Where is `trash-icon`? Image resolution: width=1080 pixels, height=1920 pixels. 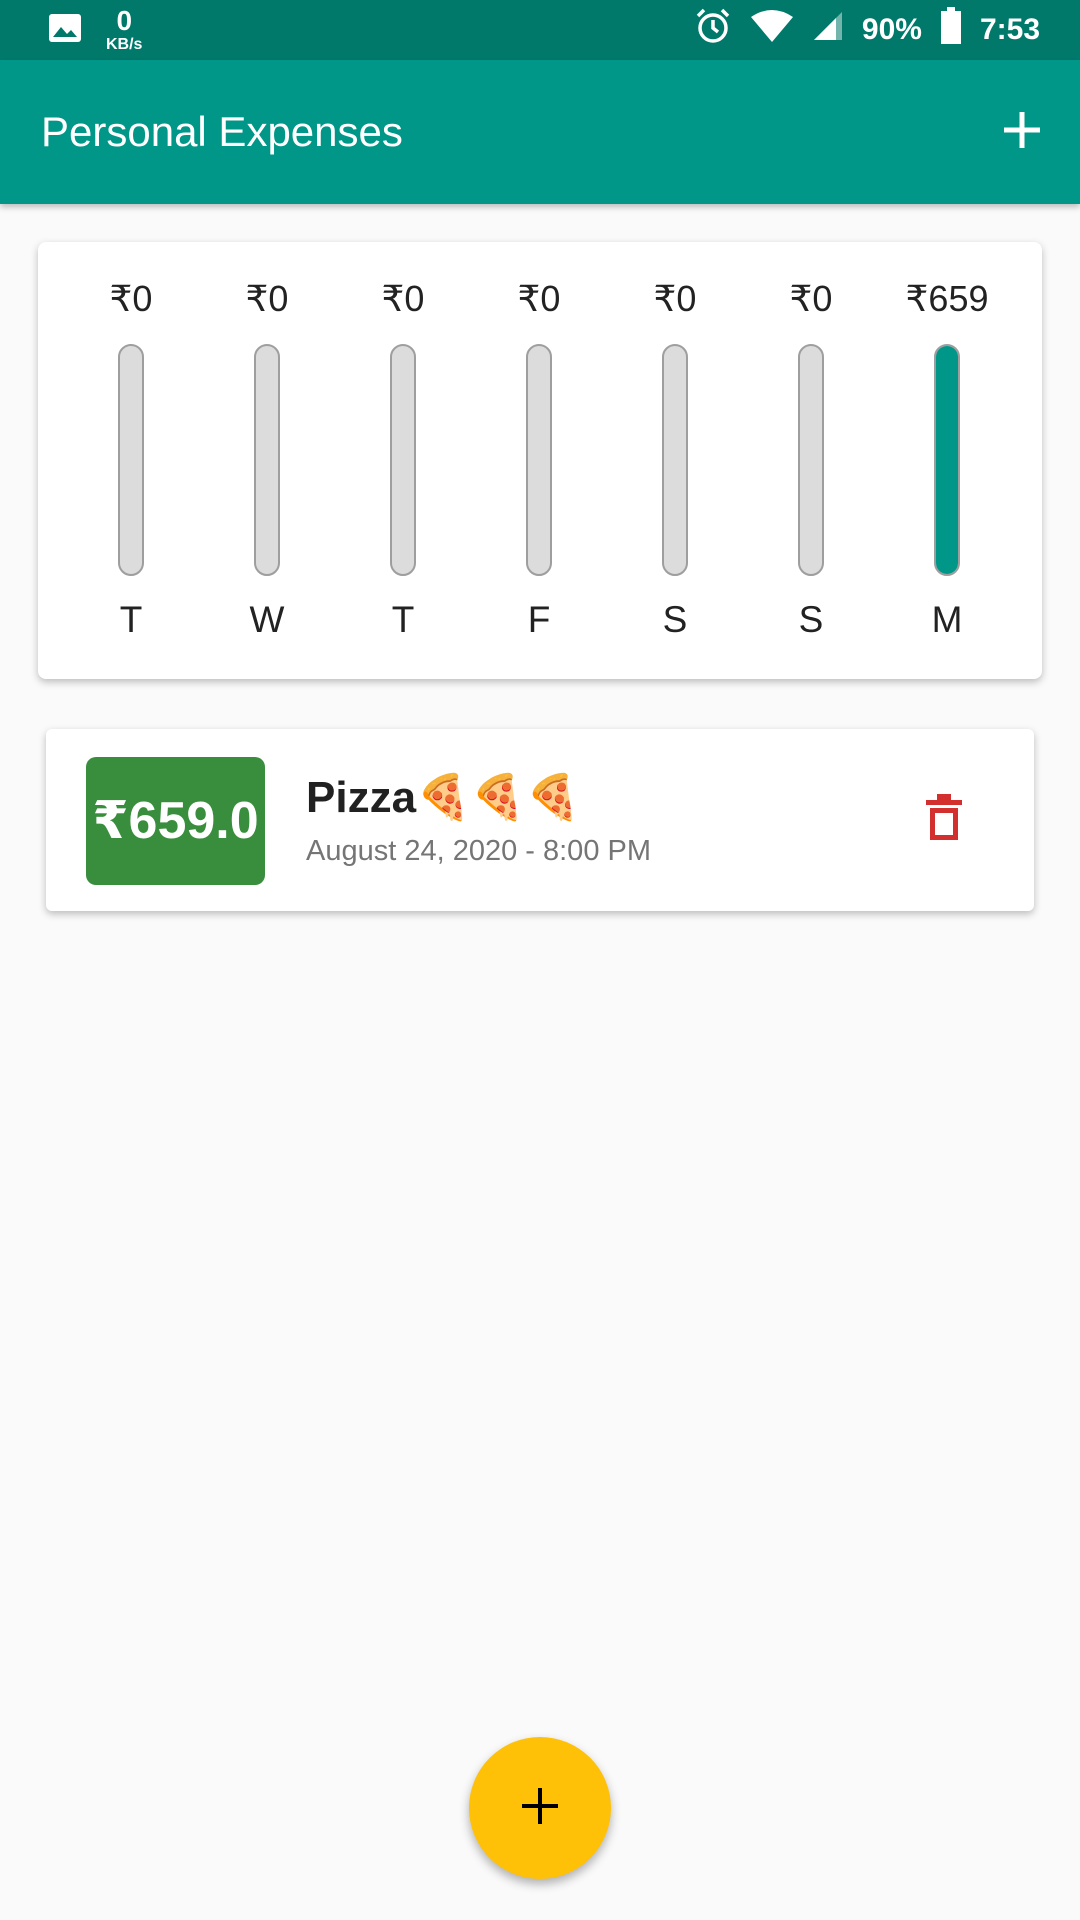
trash-icon is located at coordinates (944, 819).